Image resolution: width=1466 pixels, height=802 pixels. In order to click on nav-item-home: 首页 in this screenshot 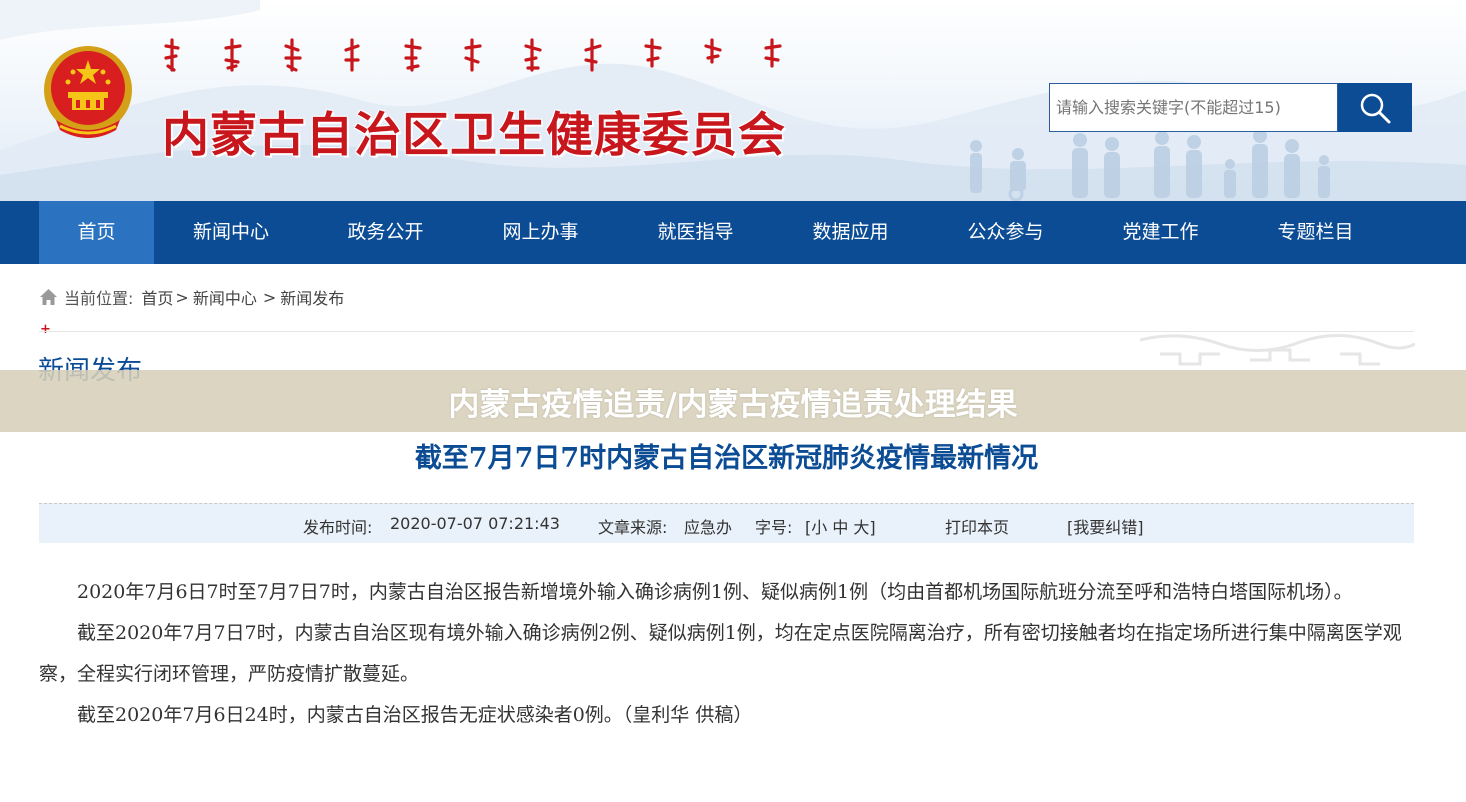, I will do `click(96, 232)`.